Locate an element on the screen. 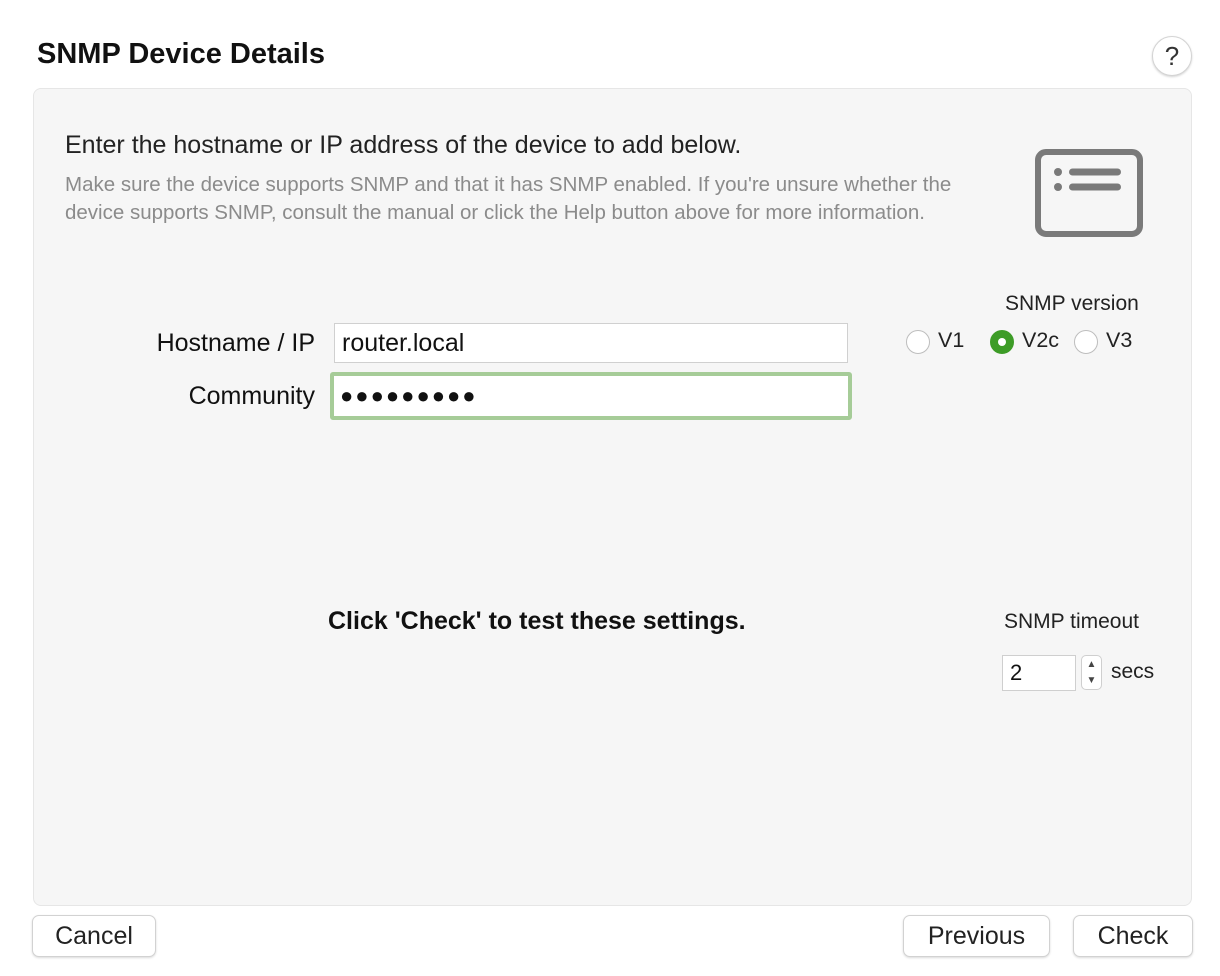 This screenshot has height=976, width=1220. hostname-input is located at coordinates (591, 343).